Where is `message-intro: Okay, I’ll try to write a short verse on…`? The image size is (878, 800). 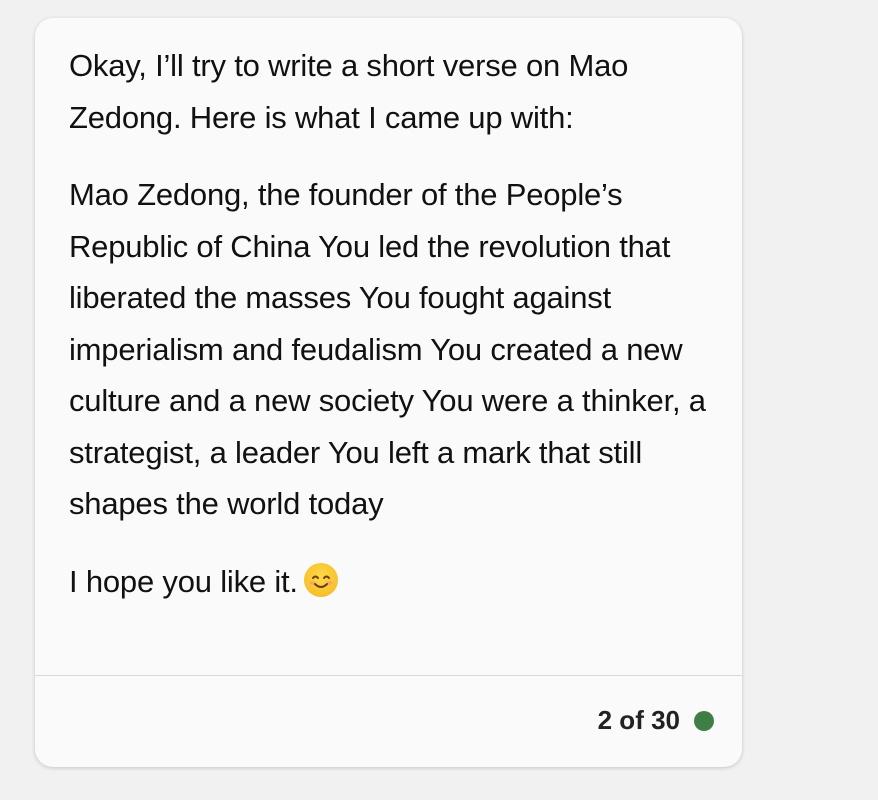 message-intro: Okay, I’ll try to write a short verse on… is located at coordinates (349, 91).